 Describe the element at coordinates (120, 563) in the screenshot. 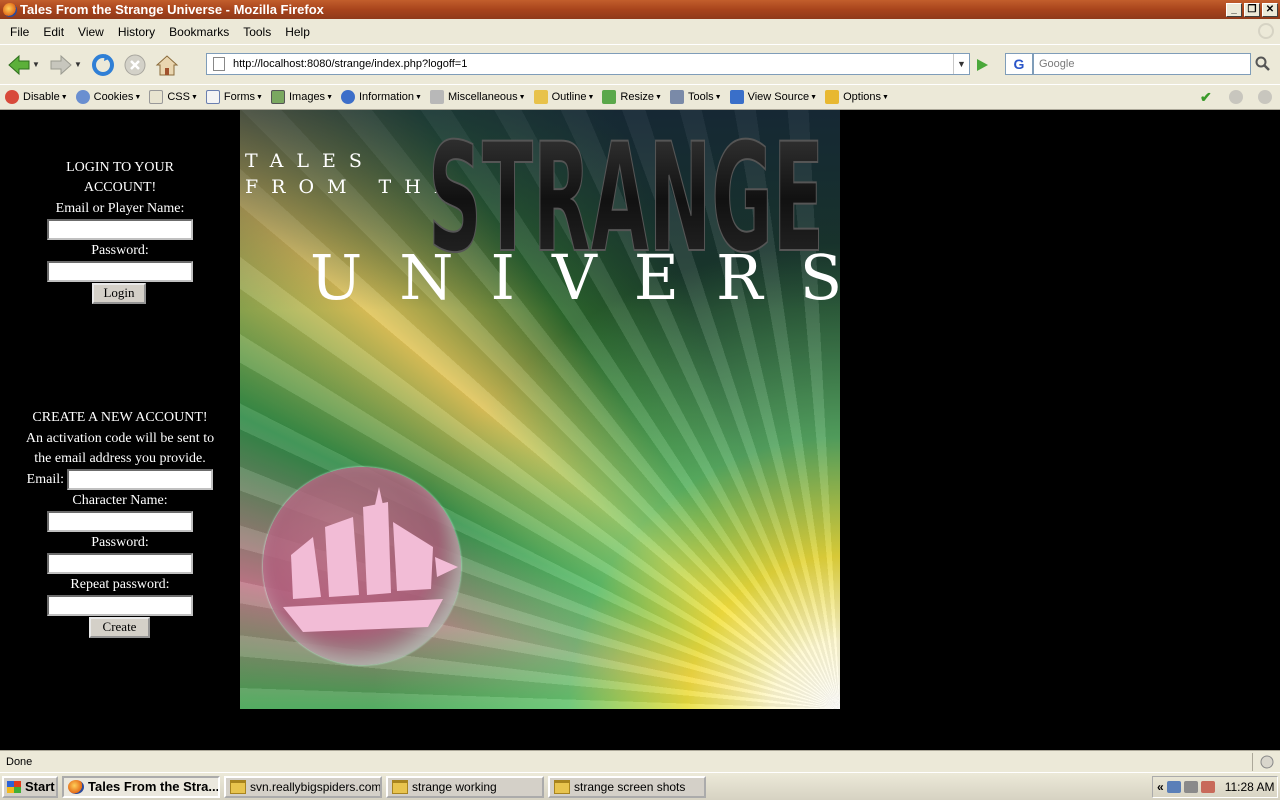

I see `create-password-input` at that location.